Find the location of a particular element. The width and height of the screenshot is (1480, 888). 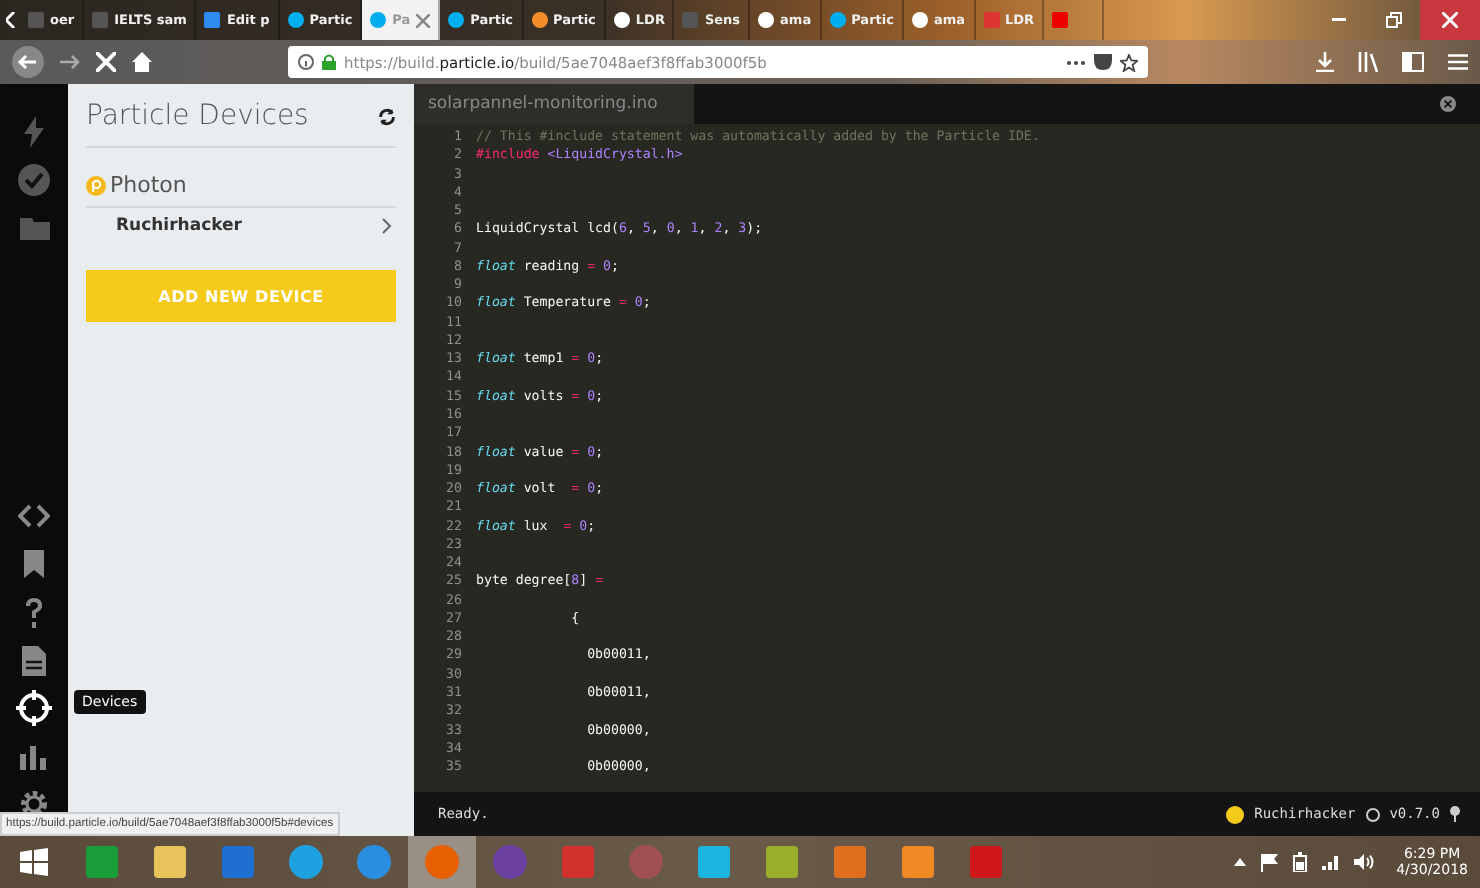

pin-icon is located at coordinates (1455, 814).